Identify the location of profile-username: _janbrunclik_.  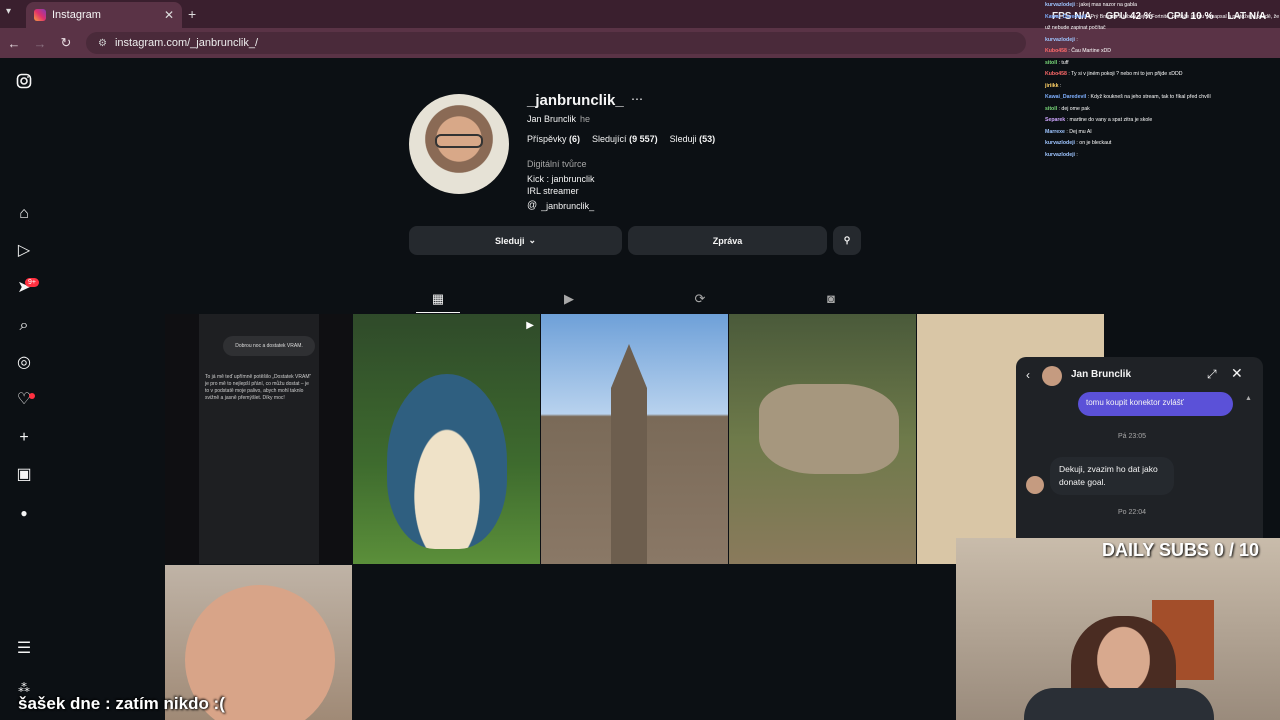
(575, 100).